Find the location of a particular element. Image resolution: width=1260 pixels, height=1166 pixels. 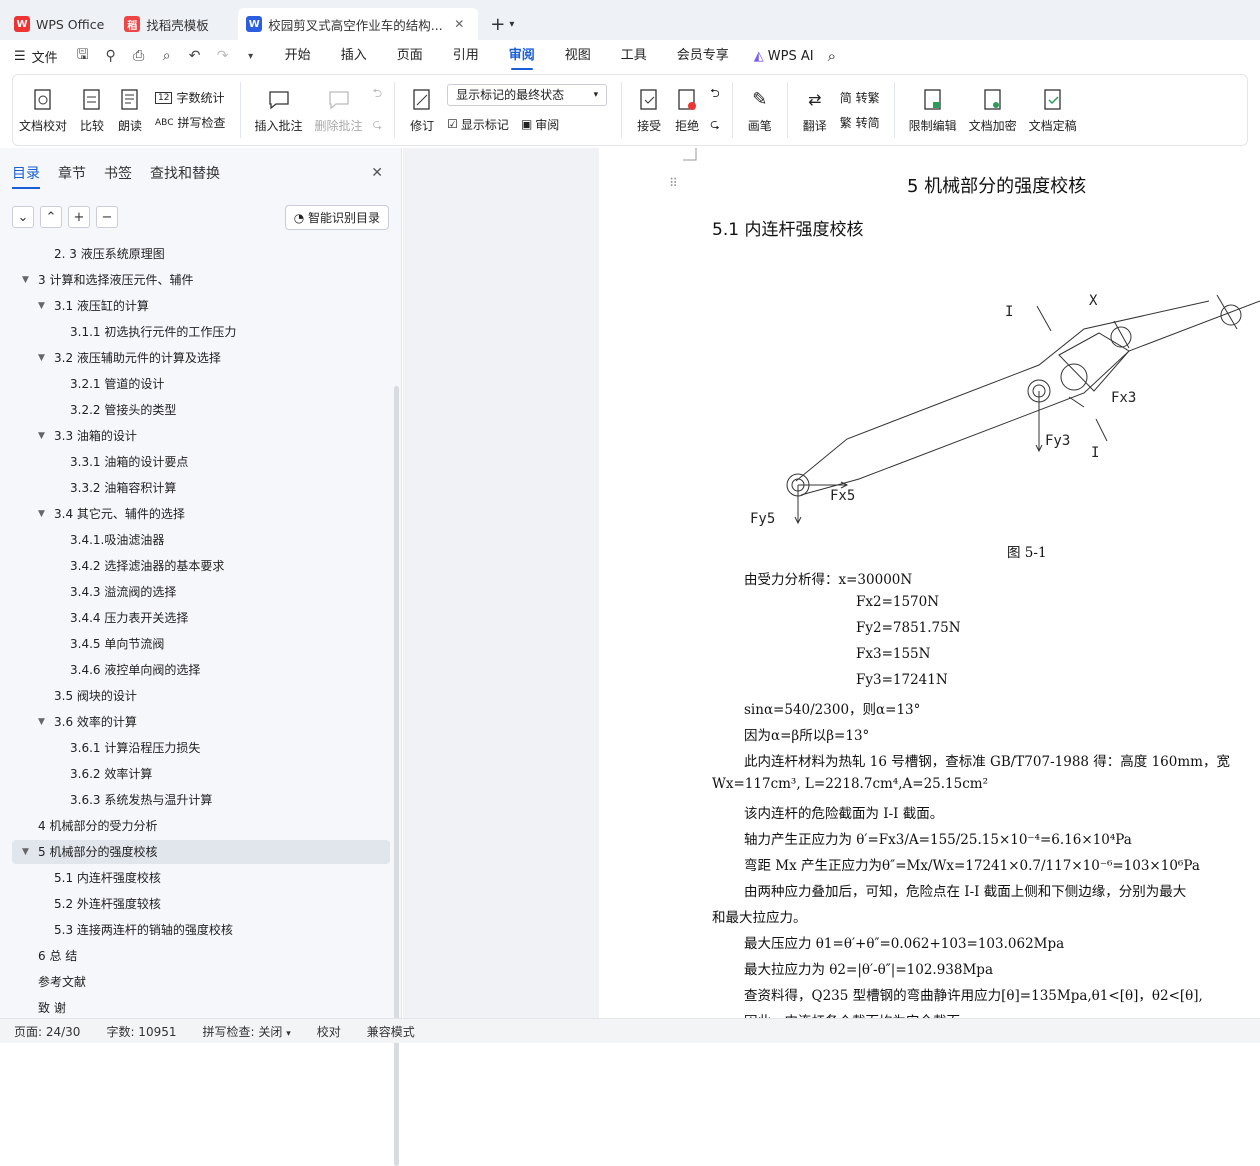

tab-document: W 校园剪叉式高空作业车的结构... ✕ is located at coordinates (358, 24).